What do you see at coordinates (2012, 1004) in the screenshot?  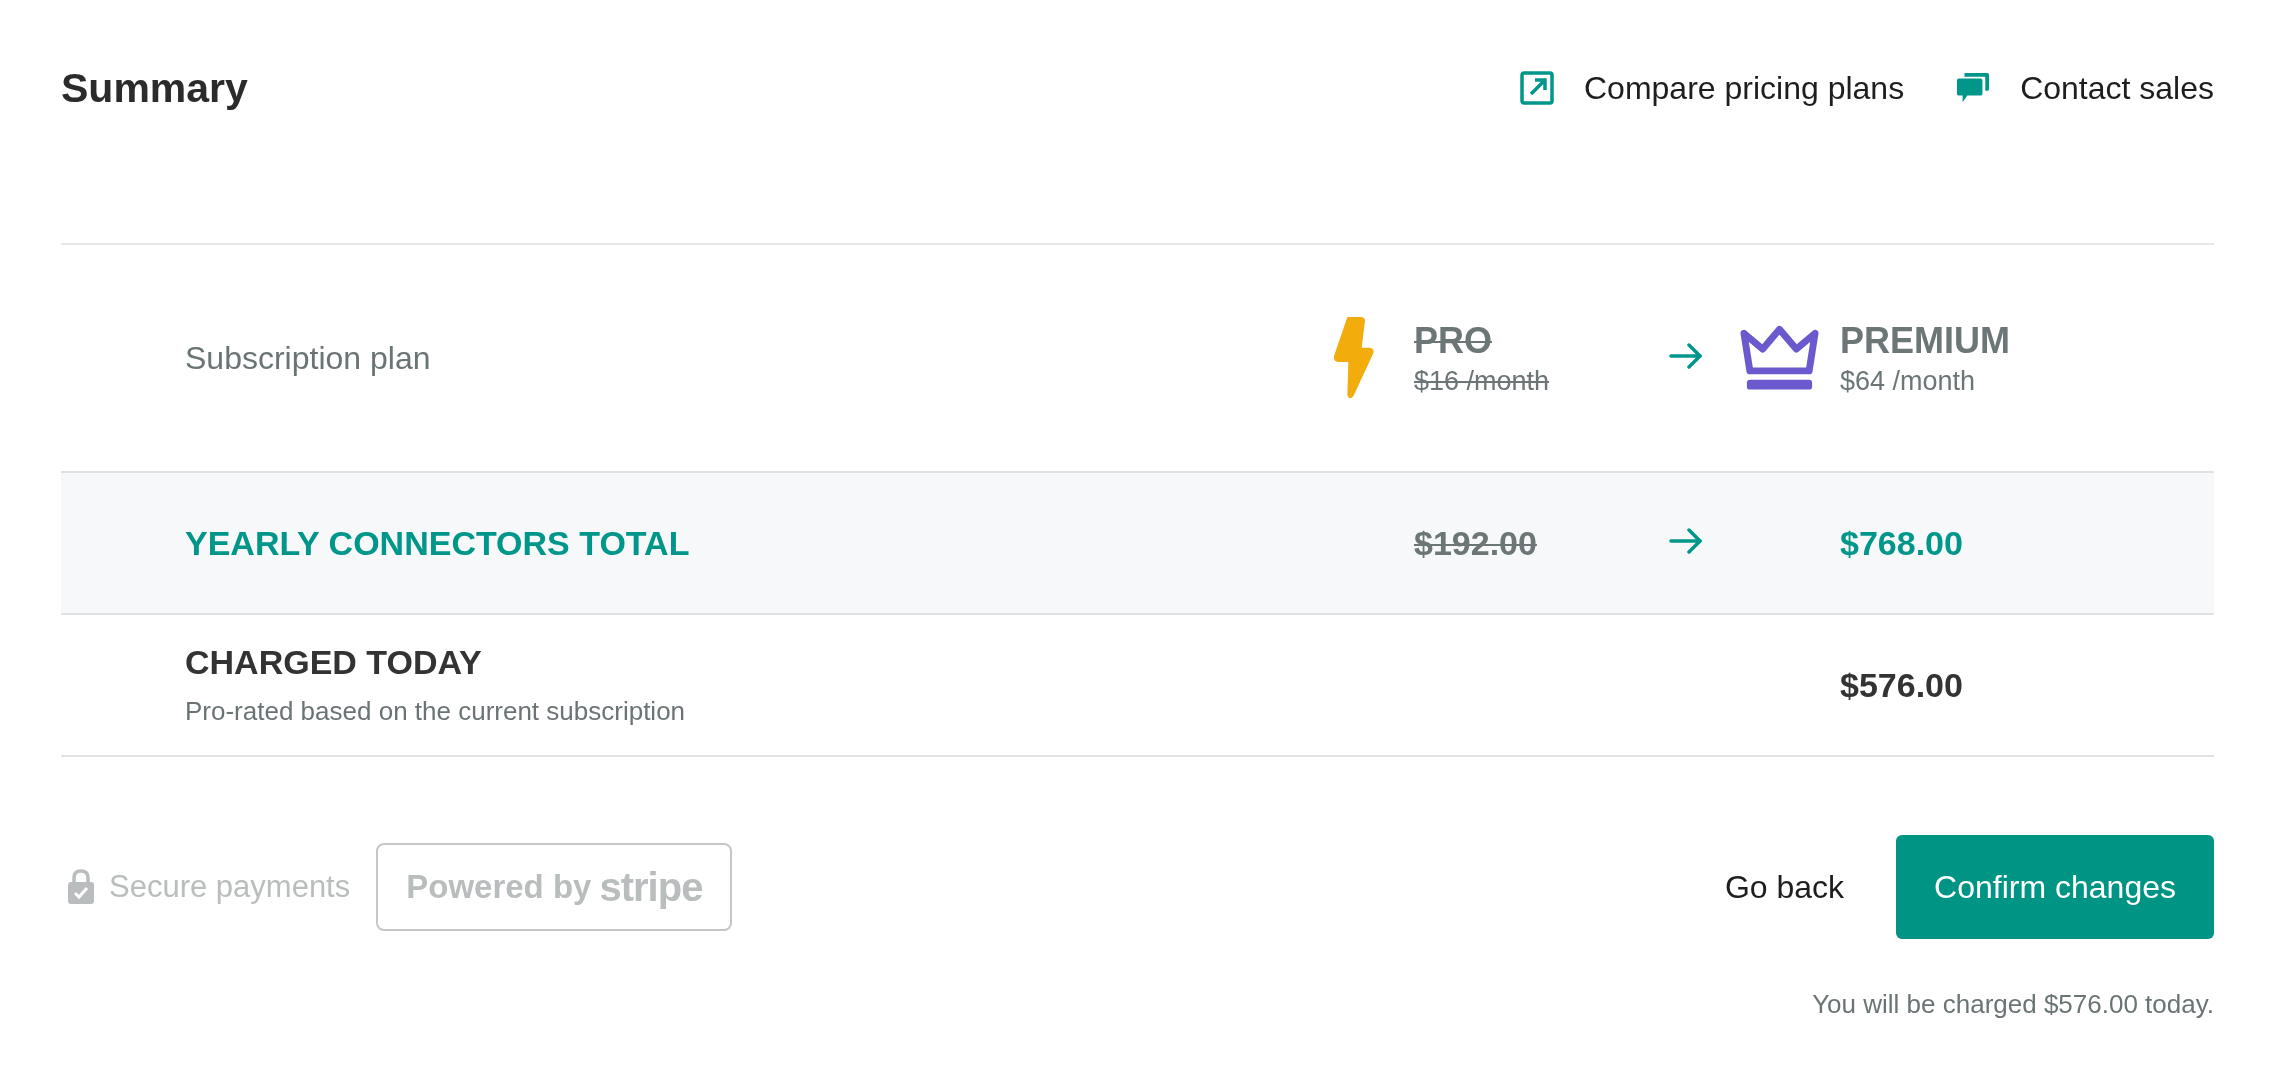 I see `charge-note: You will be charged $576.00 today.` at bounding box center [2012, 1004].